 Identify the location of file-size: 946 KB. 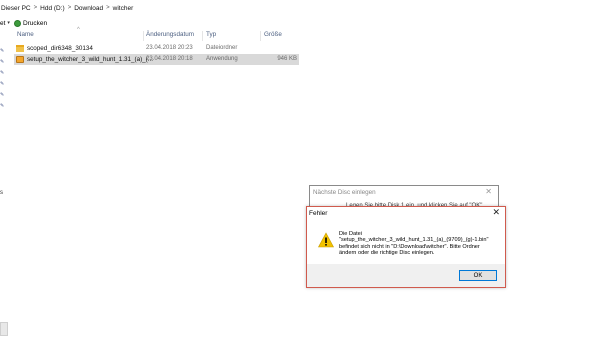
(287, 59).